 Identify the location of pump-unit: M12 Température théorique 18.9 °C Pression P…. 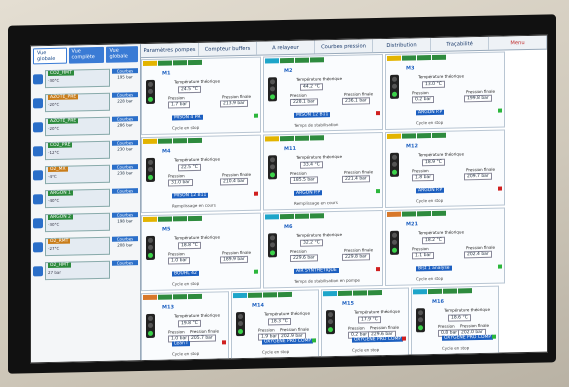
(445, 168).